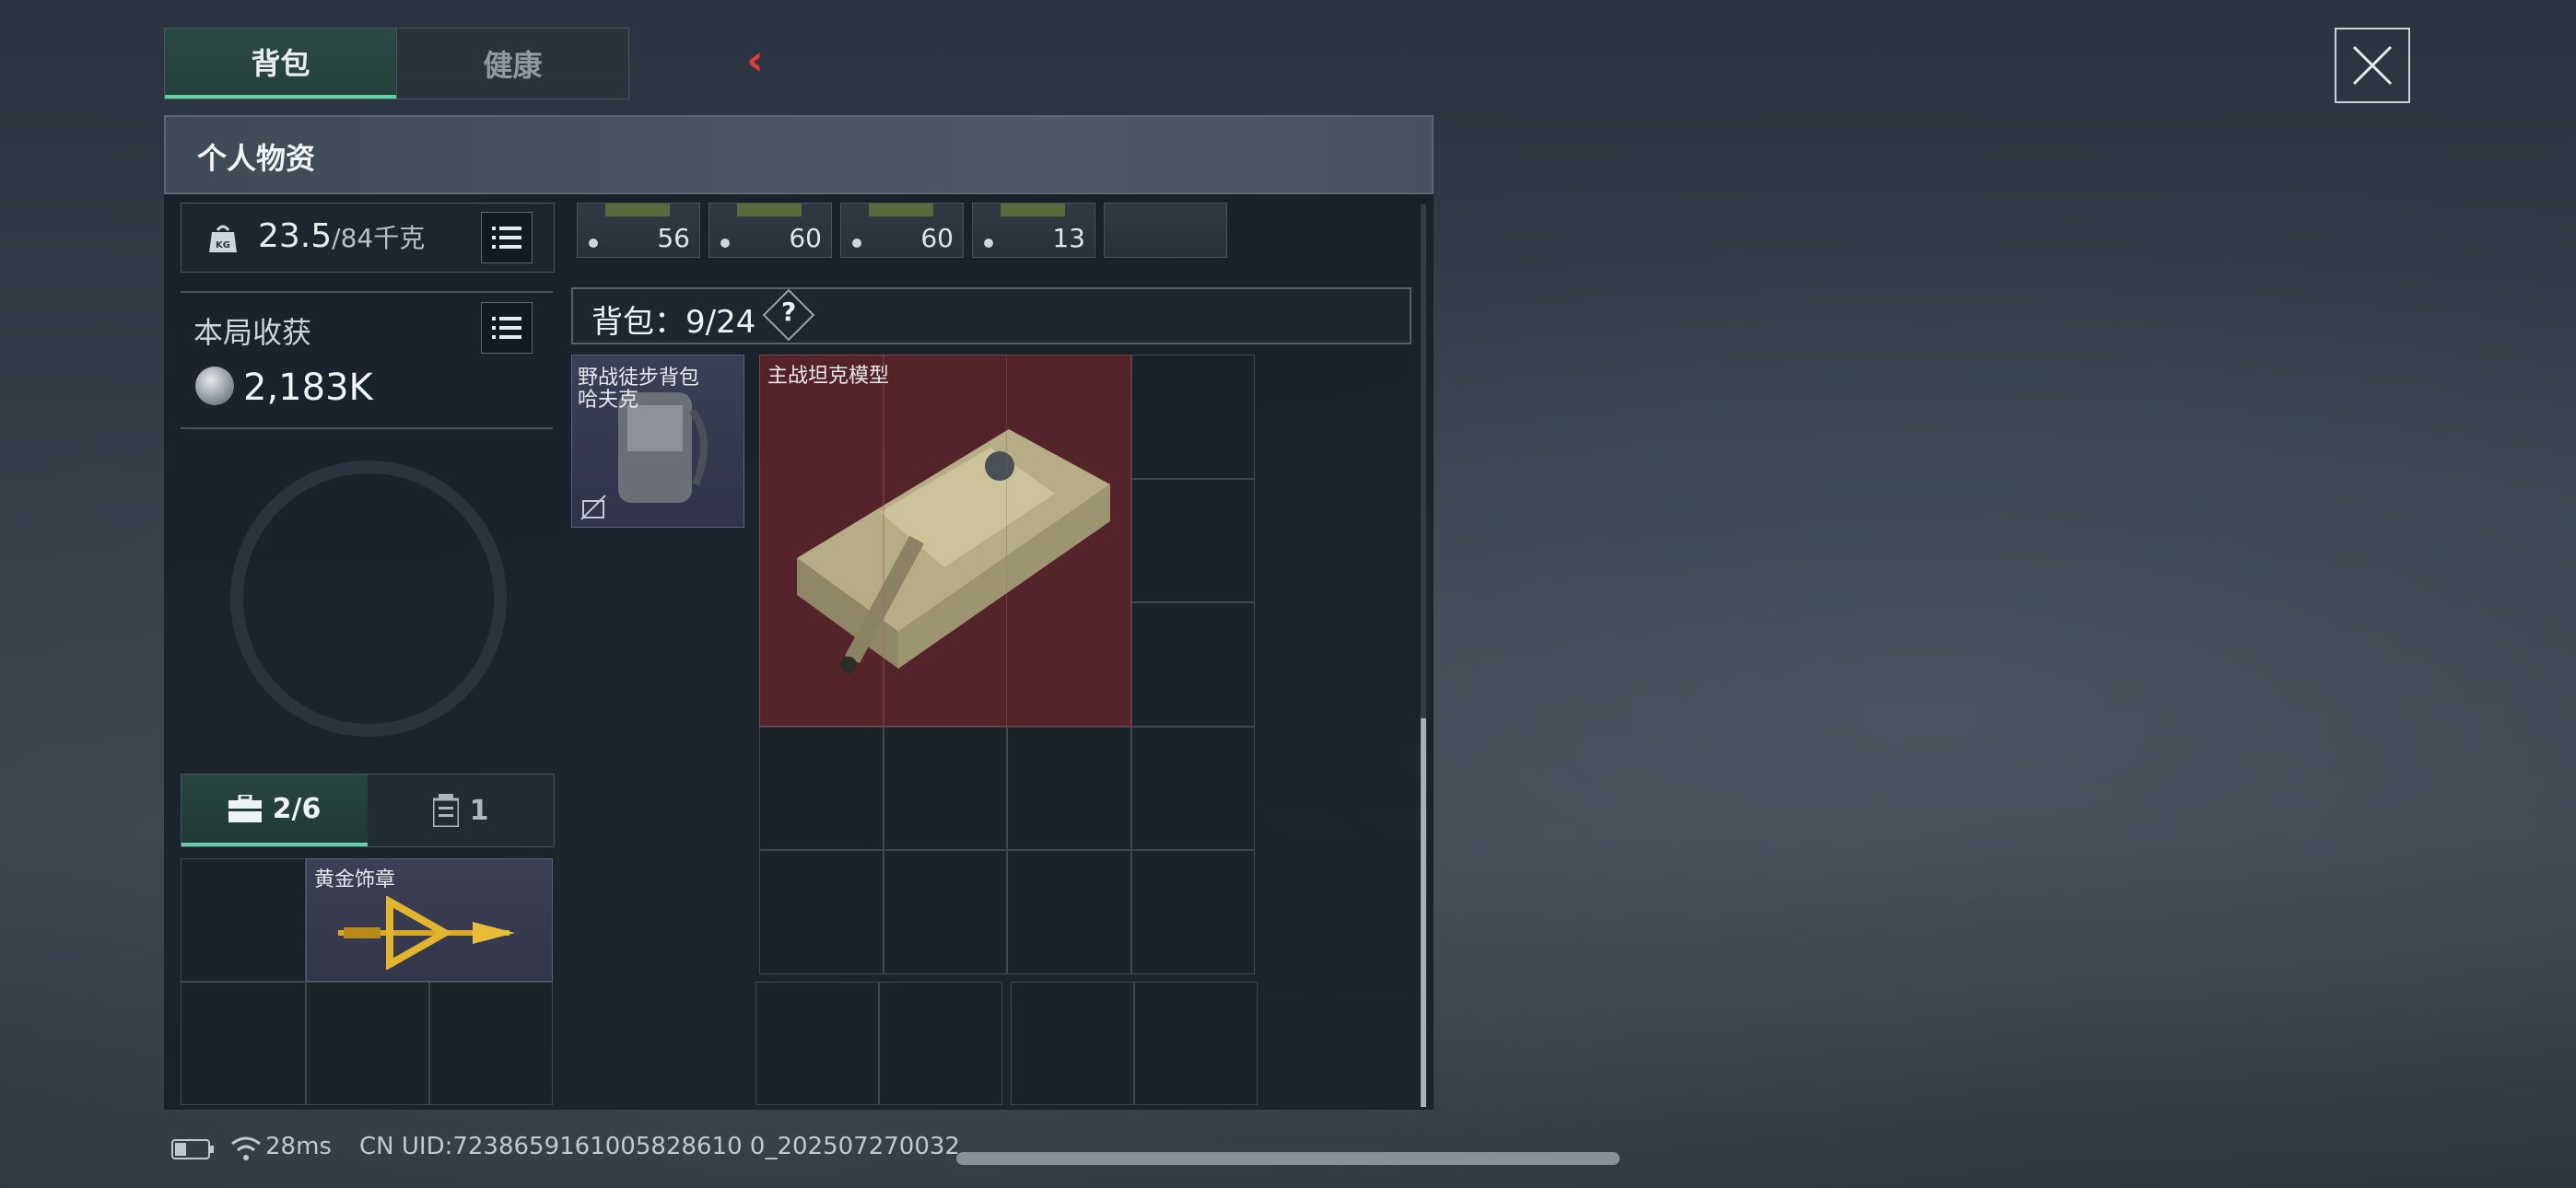 Image resolution: width=2576 pixels, height=1188 pixels. I want to click on ammo-item: 13, so click(1033, 230).